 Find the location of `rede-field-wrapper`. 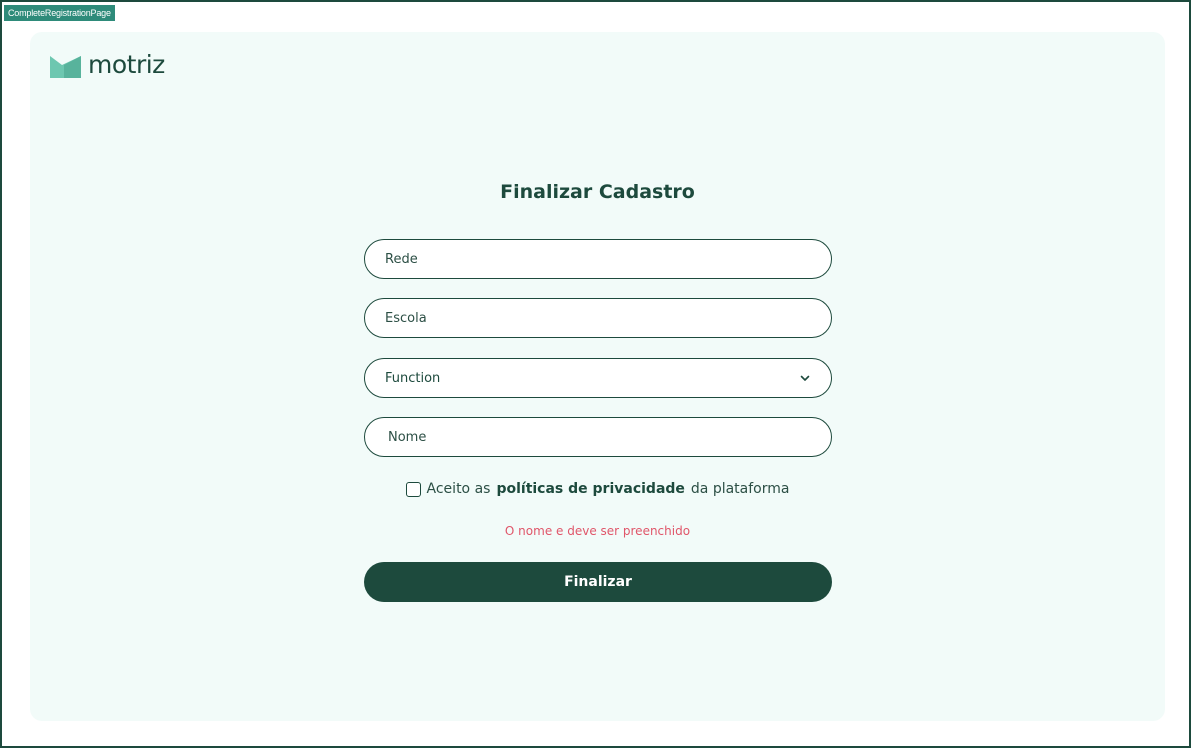

rede-field-wrapper is located at coordinates (598, 259).